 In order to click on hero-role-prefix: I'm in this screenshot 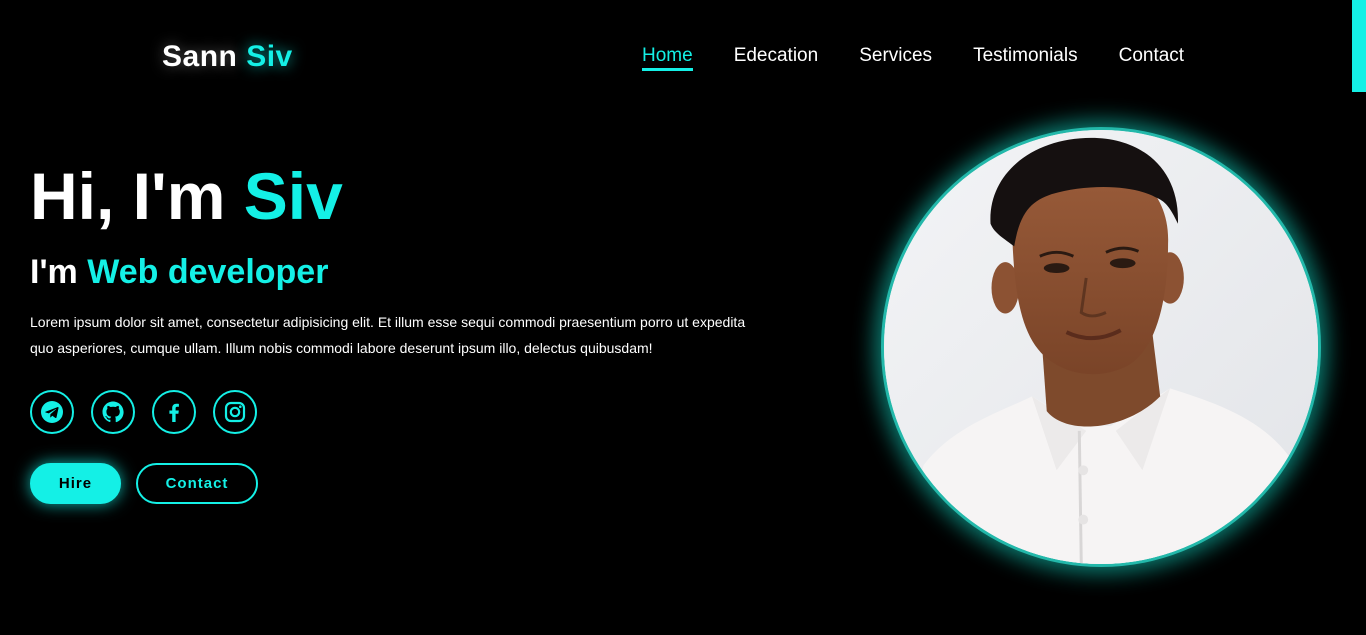, I will do `click(54, 272)`.